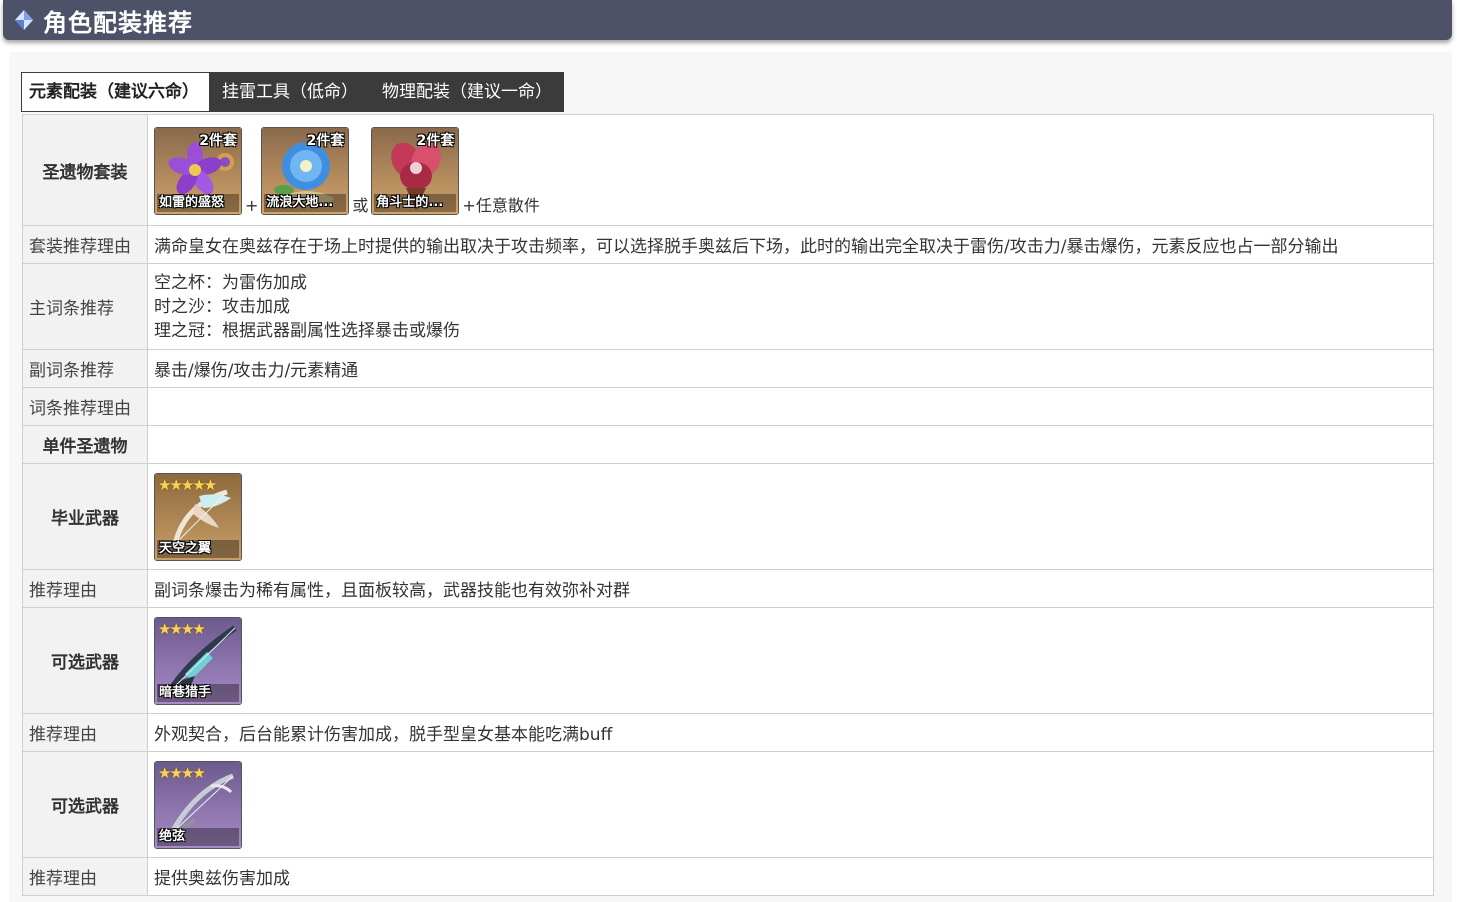  I want to click on weapon-card-skyward-harp: ★★★★★ 天空之翼, so click(198, 516).